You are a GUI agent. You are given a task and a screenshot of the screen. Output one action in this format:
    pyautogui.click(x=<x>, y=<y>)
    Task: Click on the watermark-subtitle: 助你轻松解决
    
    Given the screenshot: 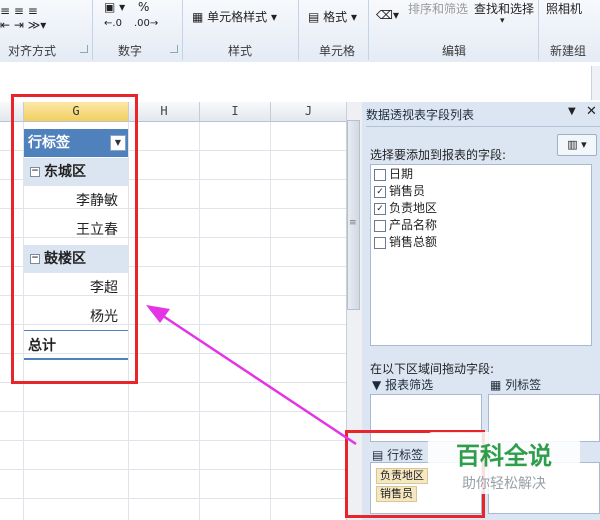 What is the action you would take?
    pyautogui.click(x=504, y=484)
    